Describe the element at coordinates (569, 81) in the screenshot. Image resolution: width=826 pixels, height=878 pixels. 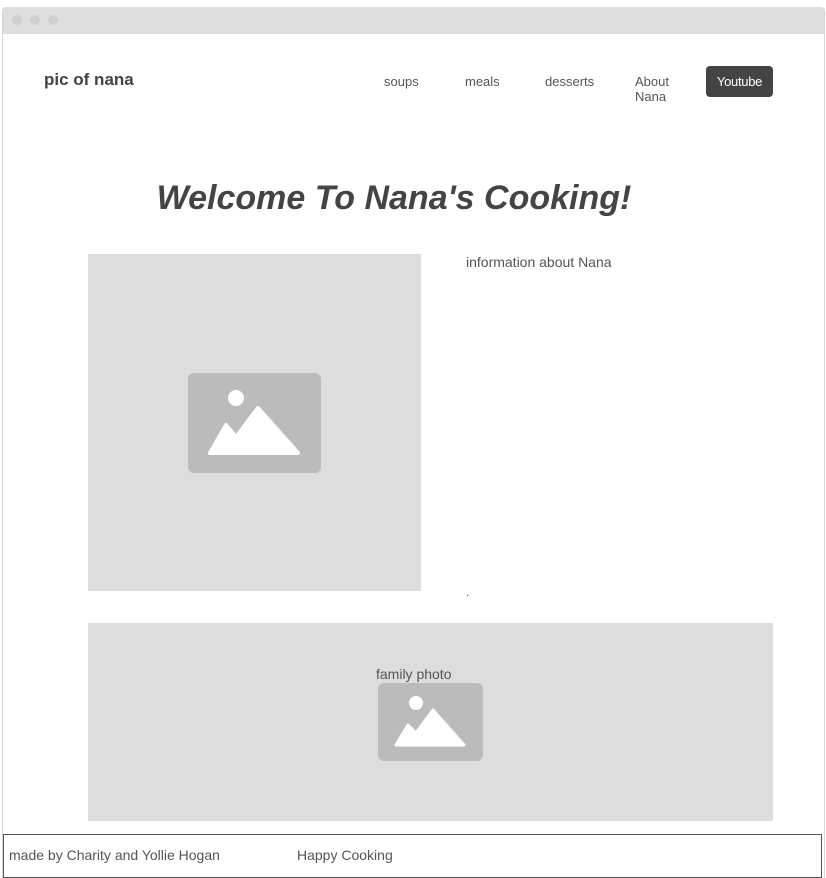
I see `nav-link-desserts: desserts` at that location.